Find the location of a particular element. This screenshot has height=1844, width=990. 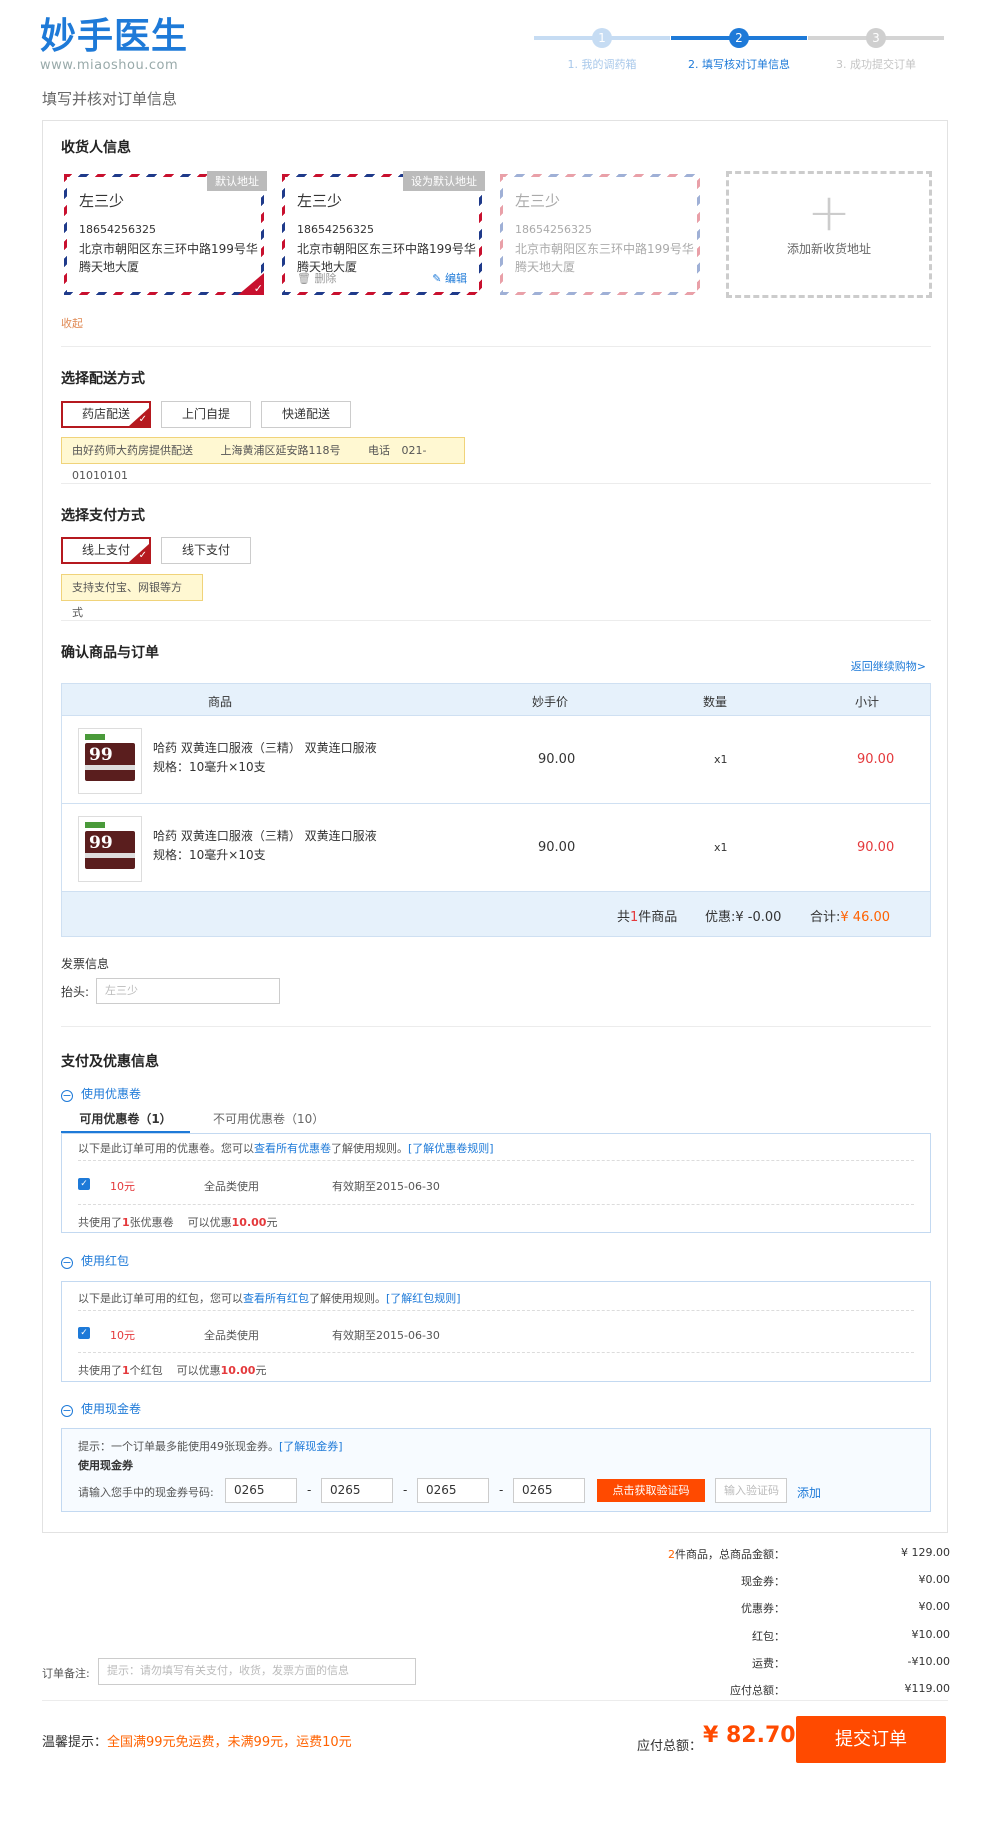

coupon-amount: 10元 is located at coordinates (122, 1186).